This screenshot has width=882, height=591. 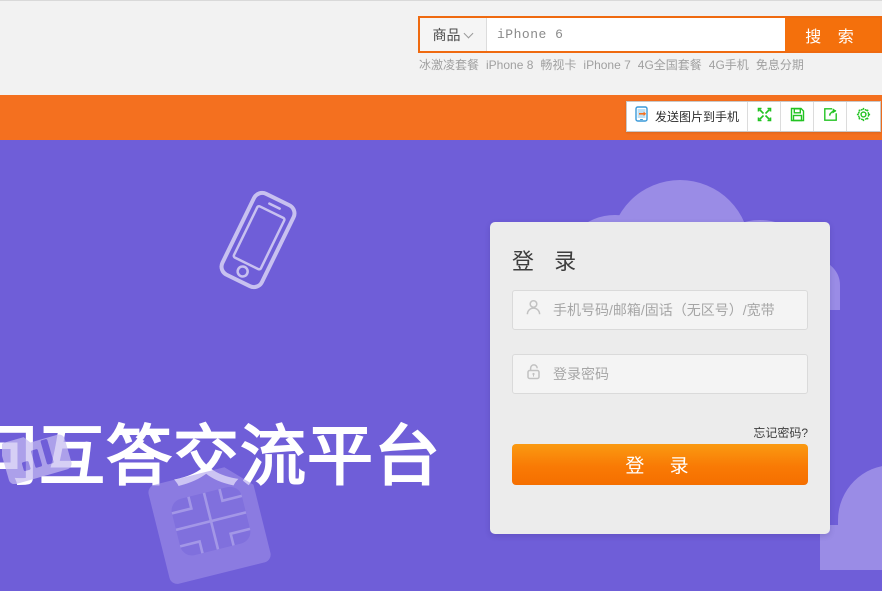 I want to click on password-field, so click(x=660, y=374).